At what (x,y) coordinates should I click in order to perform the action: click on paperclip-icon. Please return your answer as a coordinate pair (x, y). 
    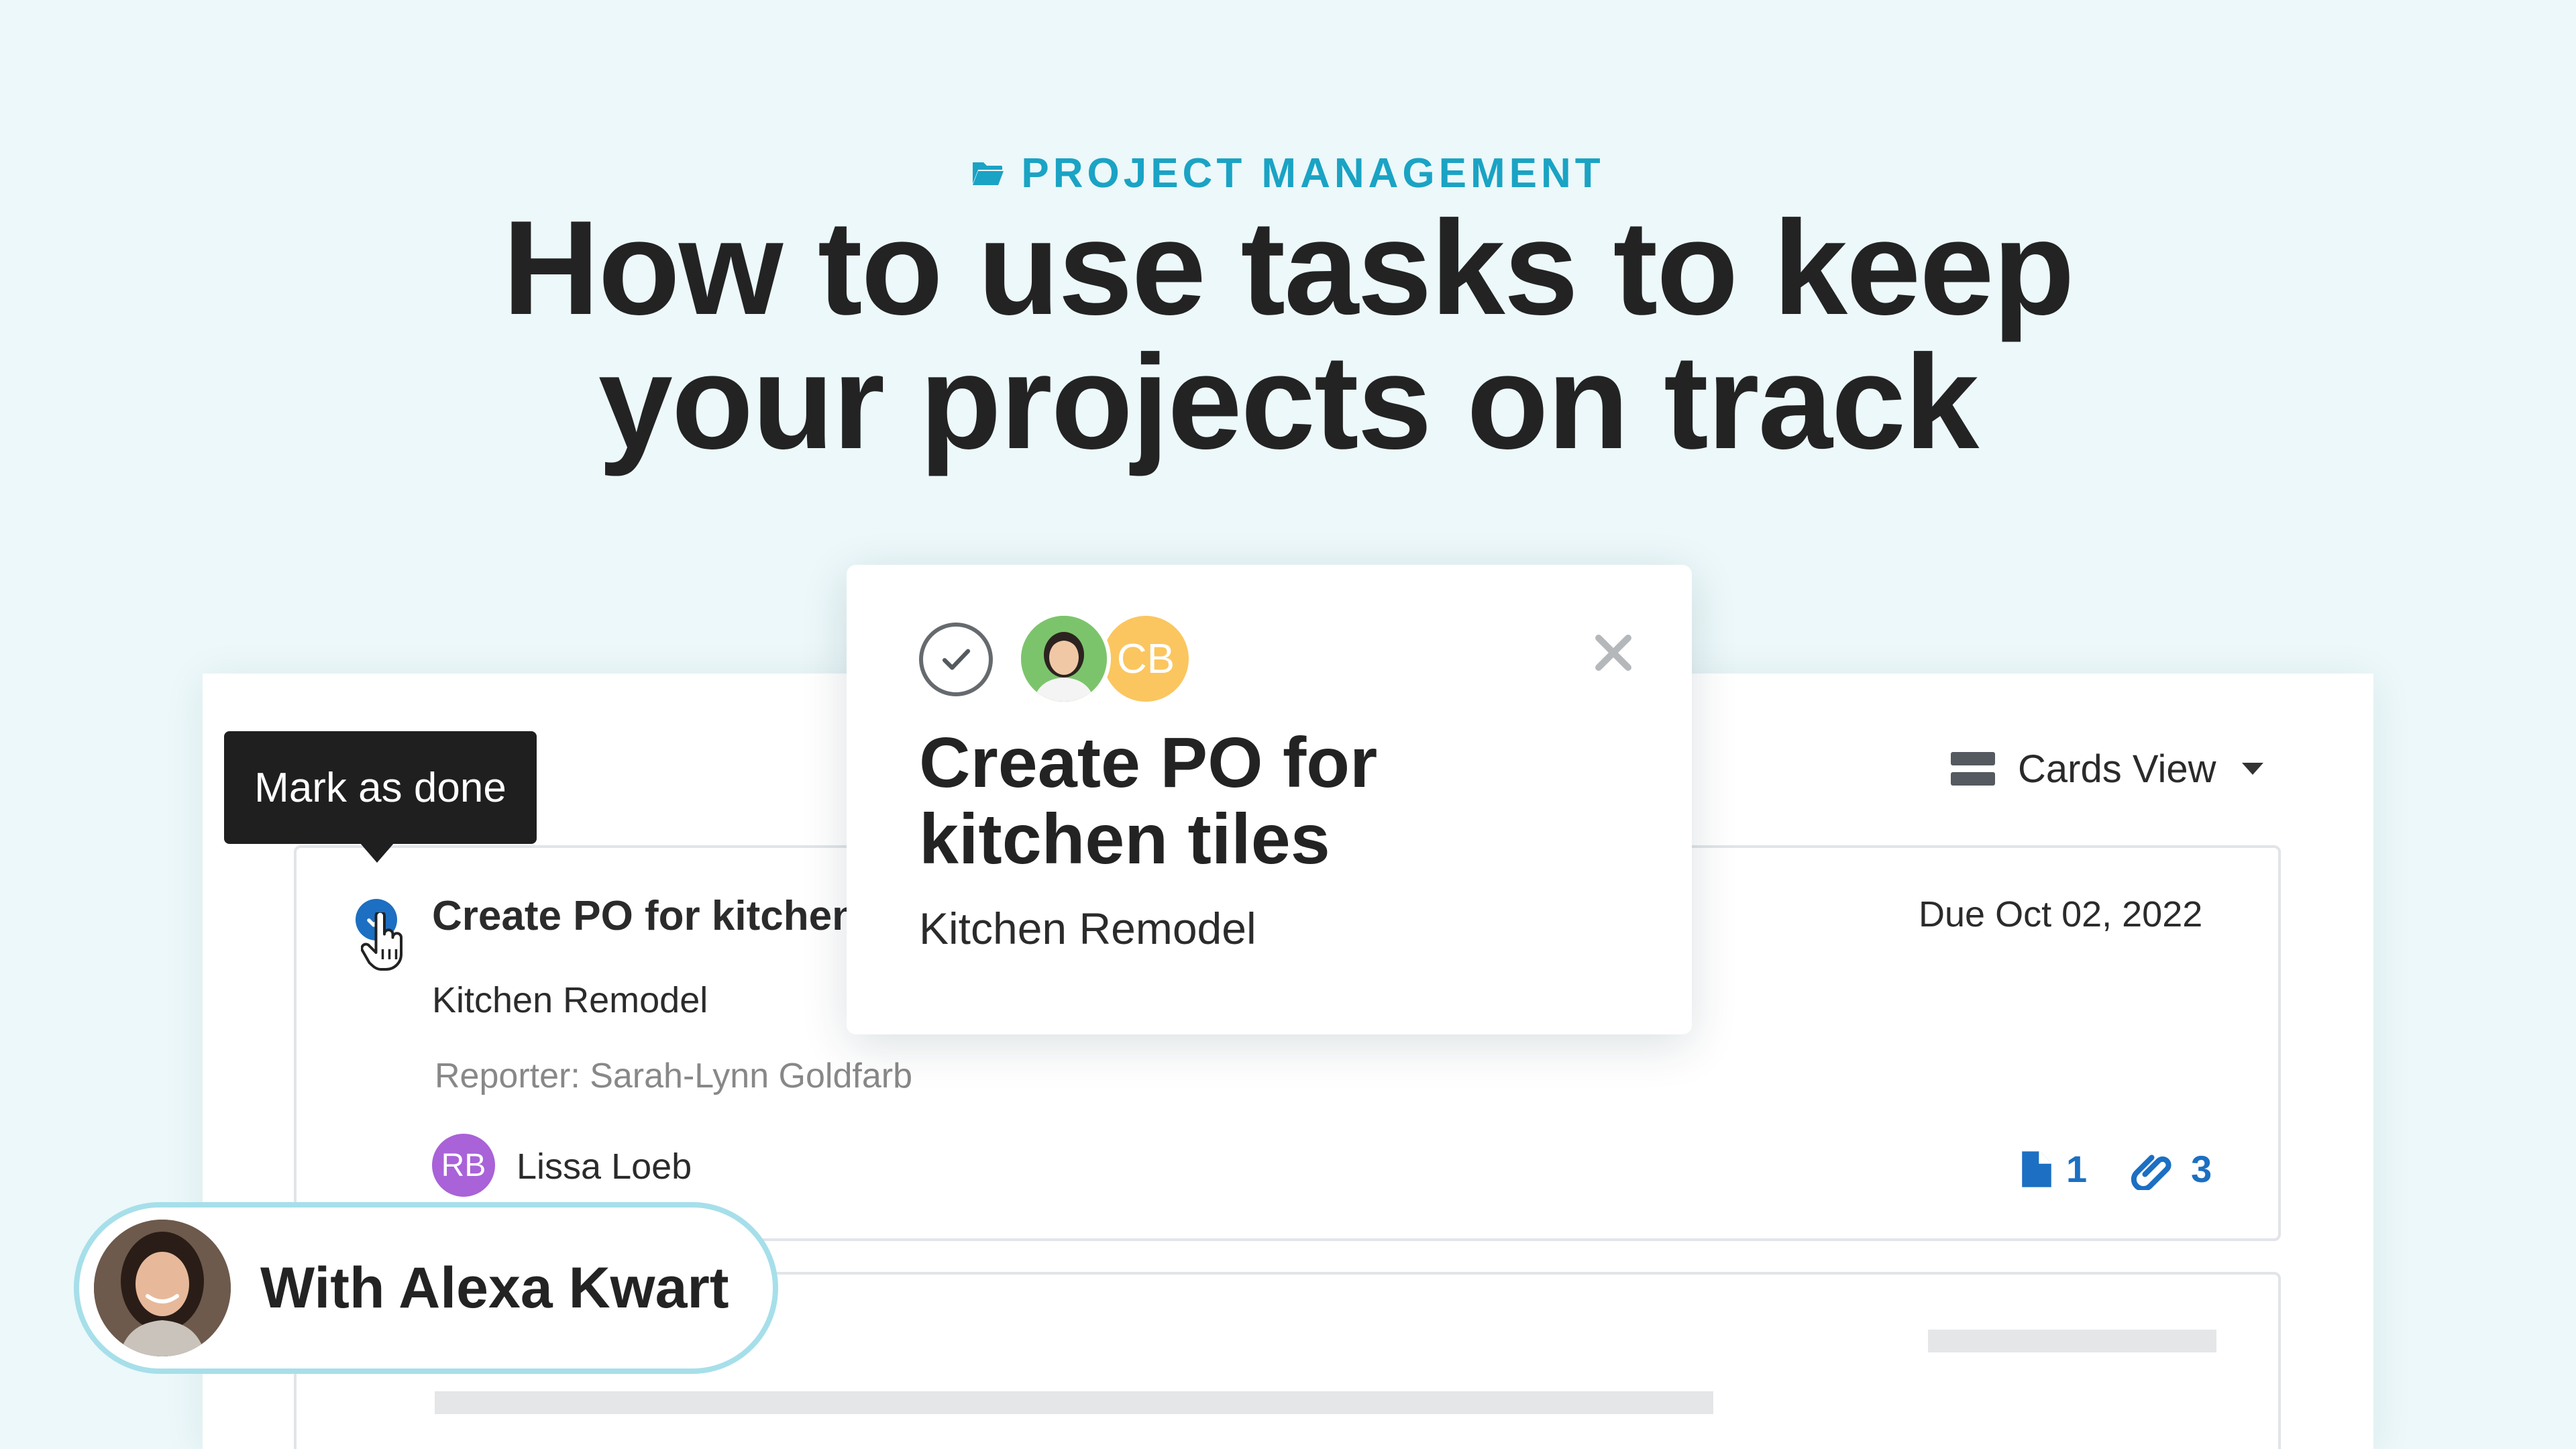
    Looking at the image, I should click on (2151, 1172).